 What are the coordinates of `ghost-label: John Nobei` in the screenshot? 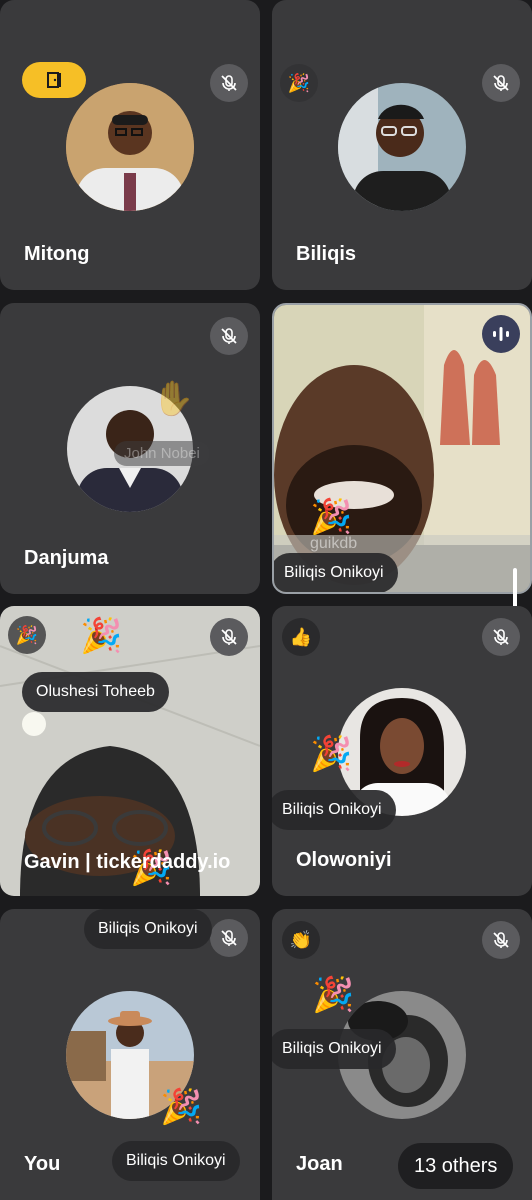 It's located at (162, 453).